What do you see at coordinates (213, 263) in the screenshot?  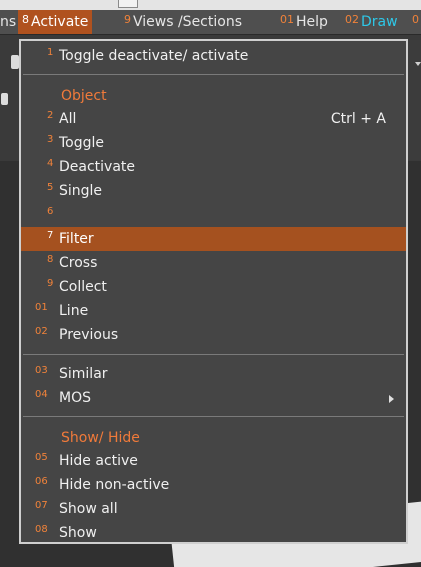 I see `menu-item-cross: 8 Cross` at bounding box center [213, 263].